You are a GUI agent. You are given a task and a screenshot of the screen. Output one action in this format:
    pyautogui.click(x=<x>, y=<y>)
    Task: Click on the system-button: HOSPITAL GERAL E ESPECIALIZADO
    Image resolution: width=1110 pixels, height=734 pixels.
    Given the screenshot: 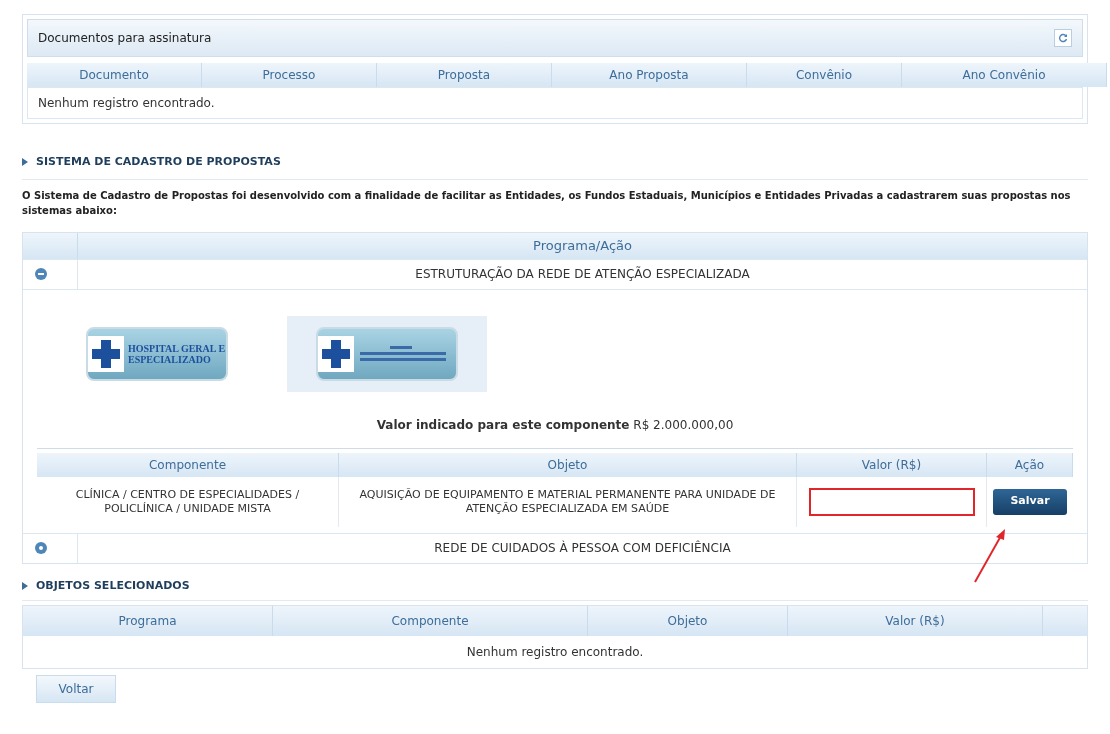 What is the action you would take?
    pyautogui.click(x=157, y=353)
    